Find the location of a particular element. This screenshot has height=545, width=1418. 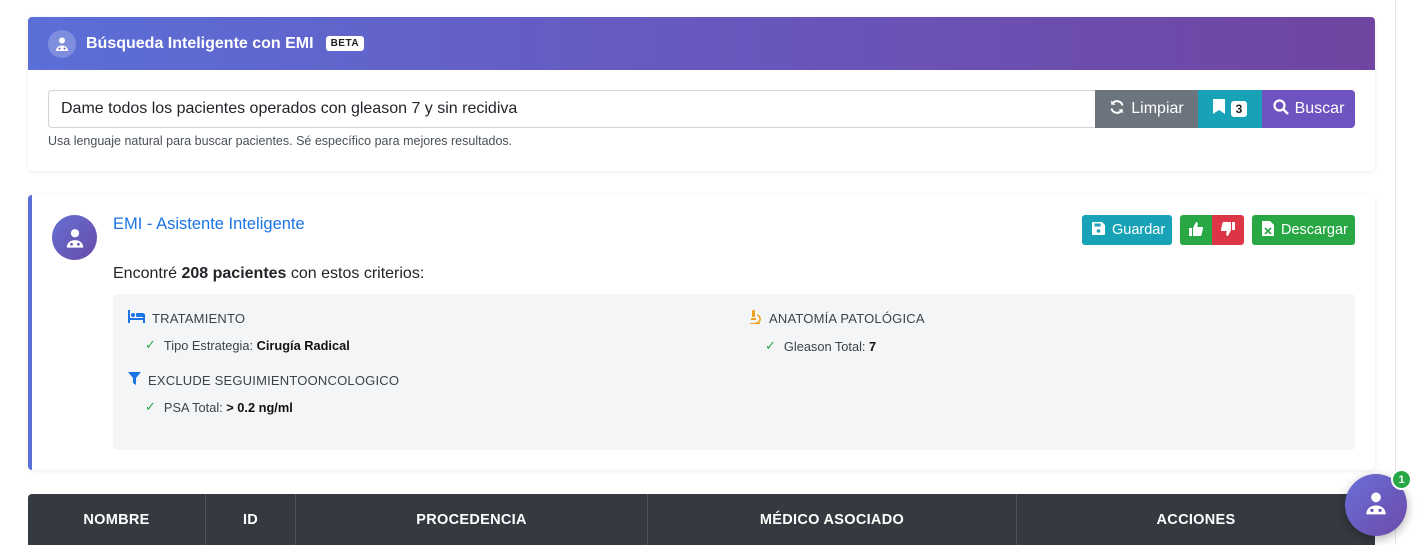

search-button: Buscar is located at coordinates (1308, 109).